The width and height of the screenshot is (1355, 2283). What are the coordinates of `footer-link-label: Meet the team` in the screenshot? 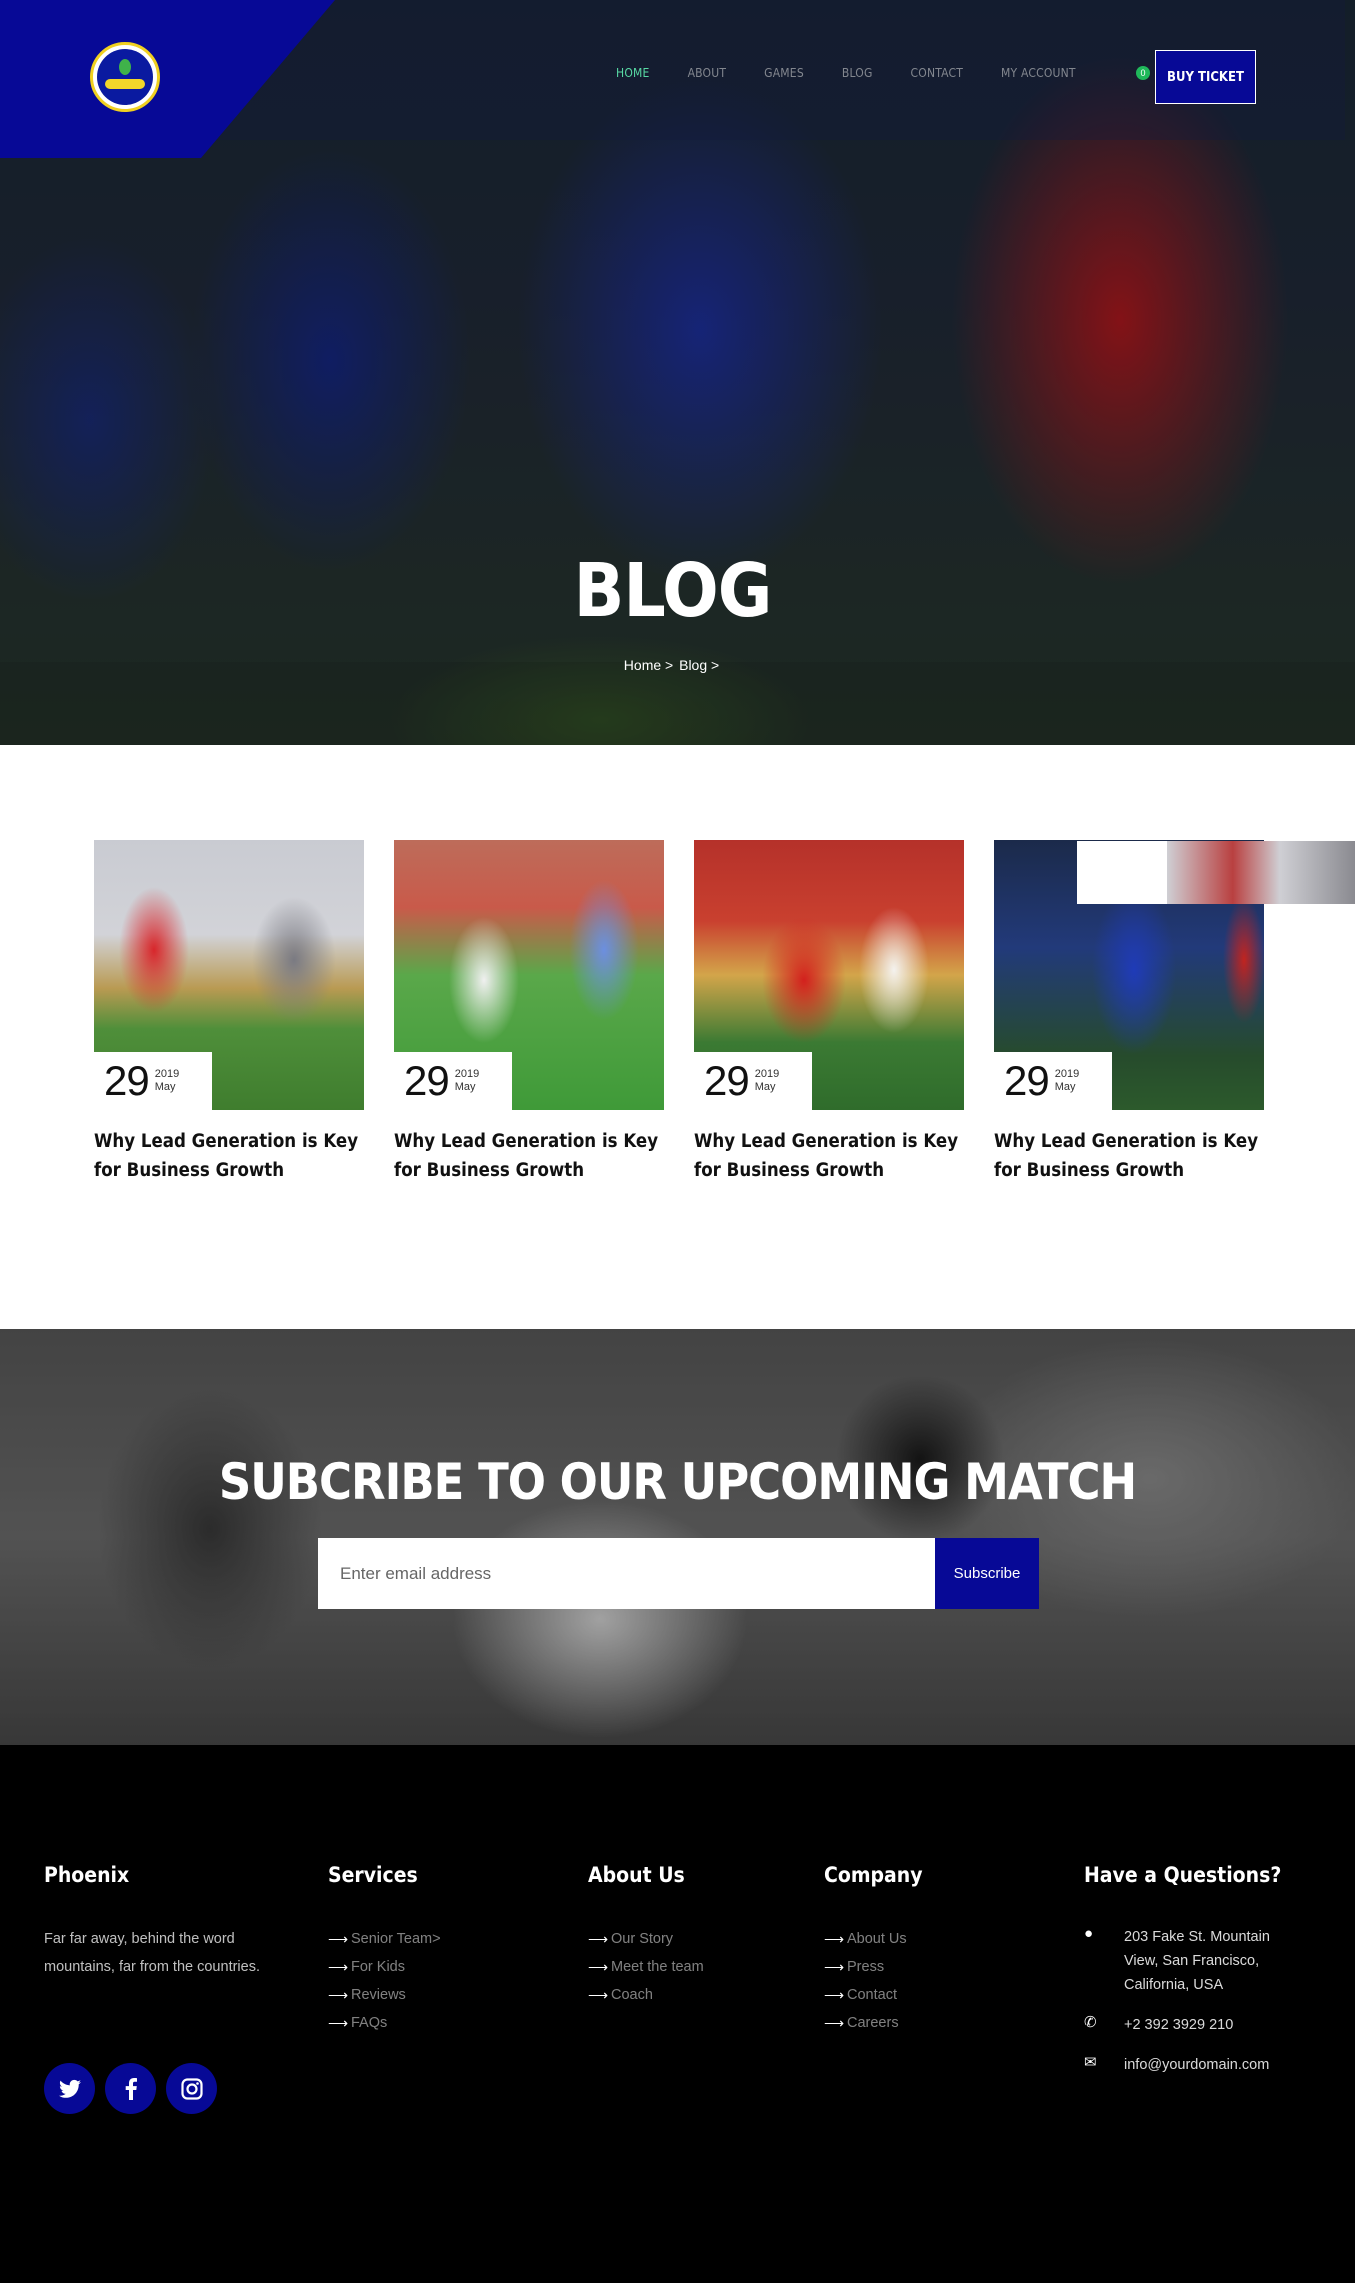 It's located at (657, 1967).